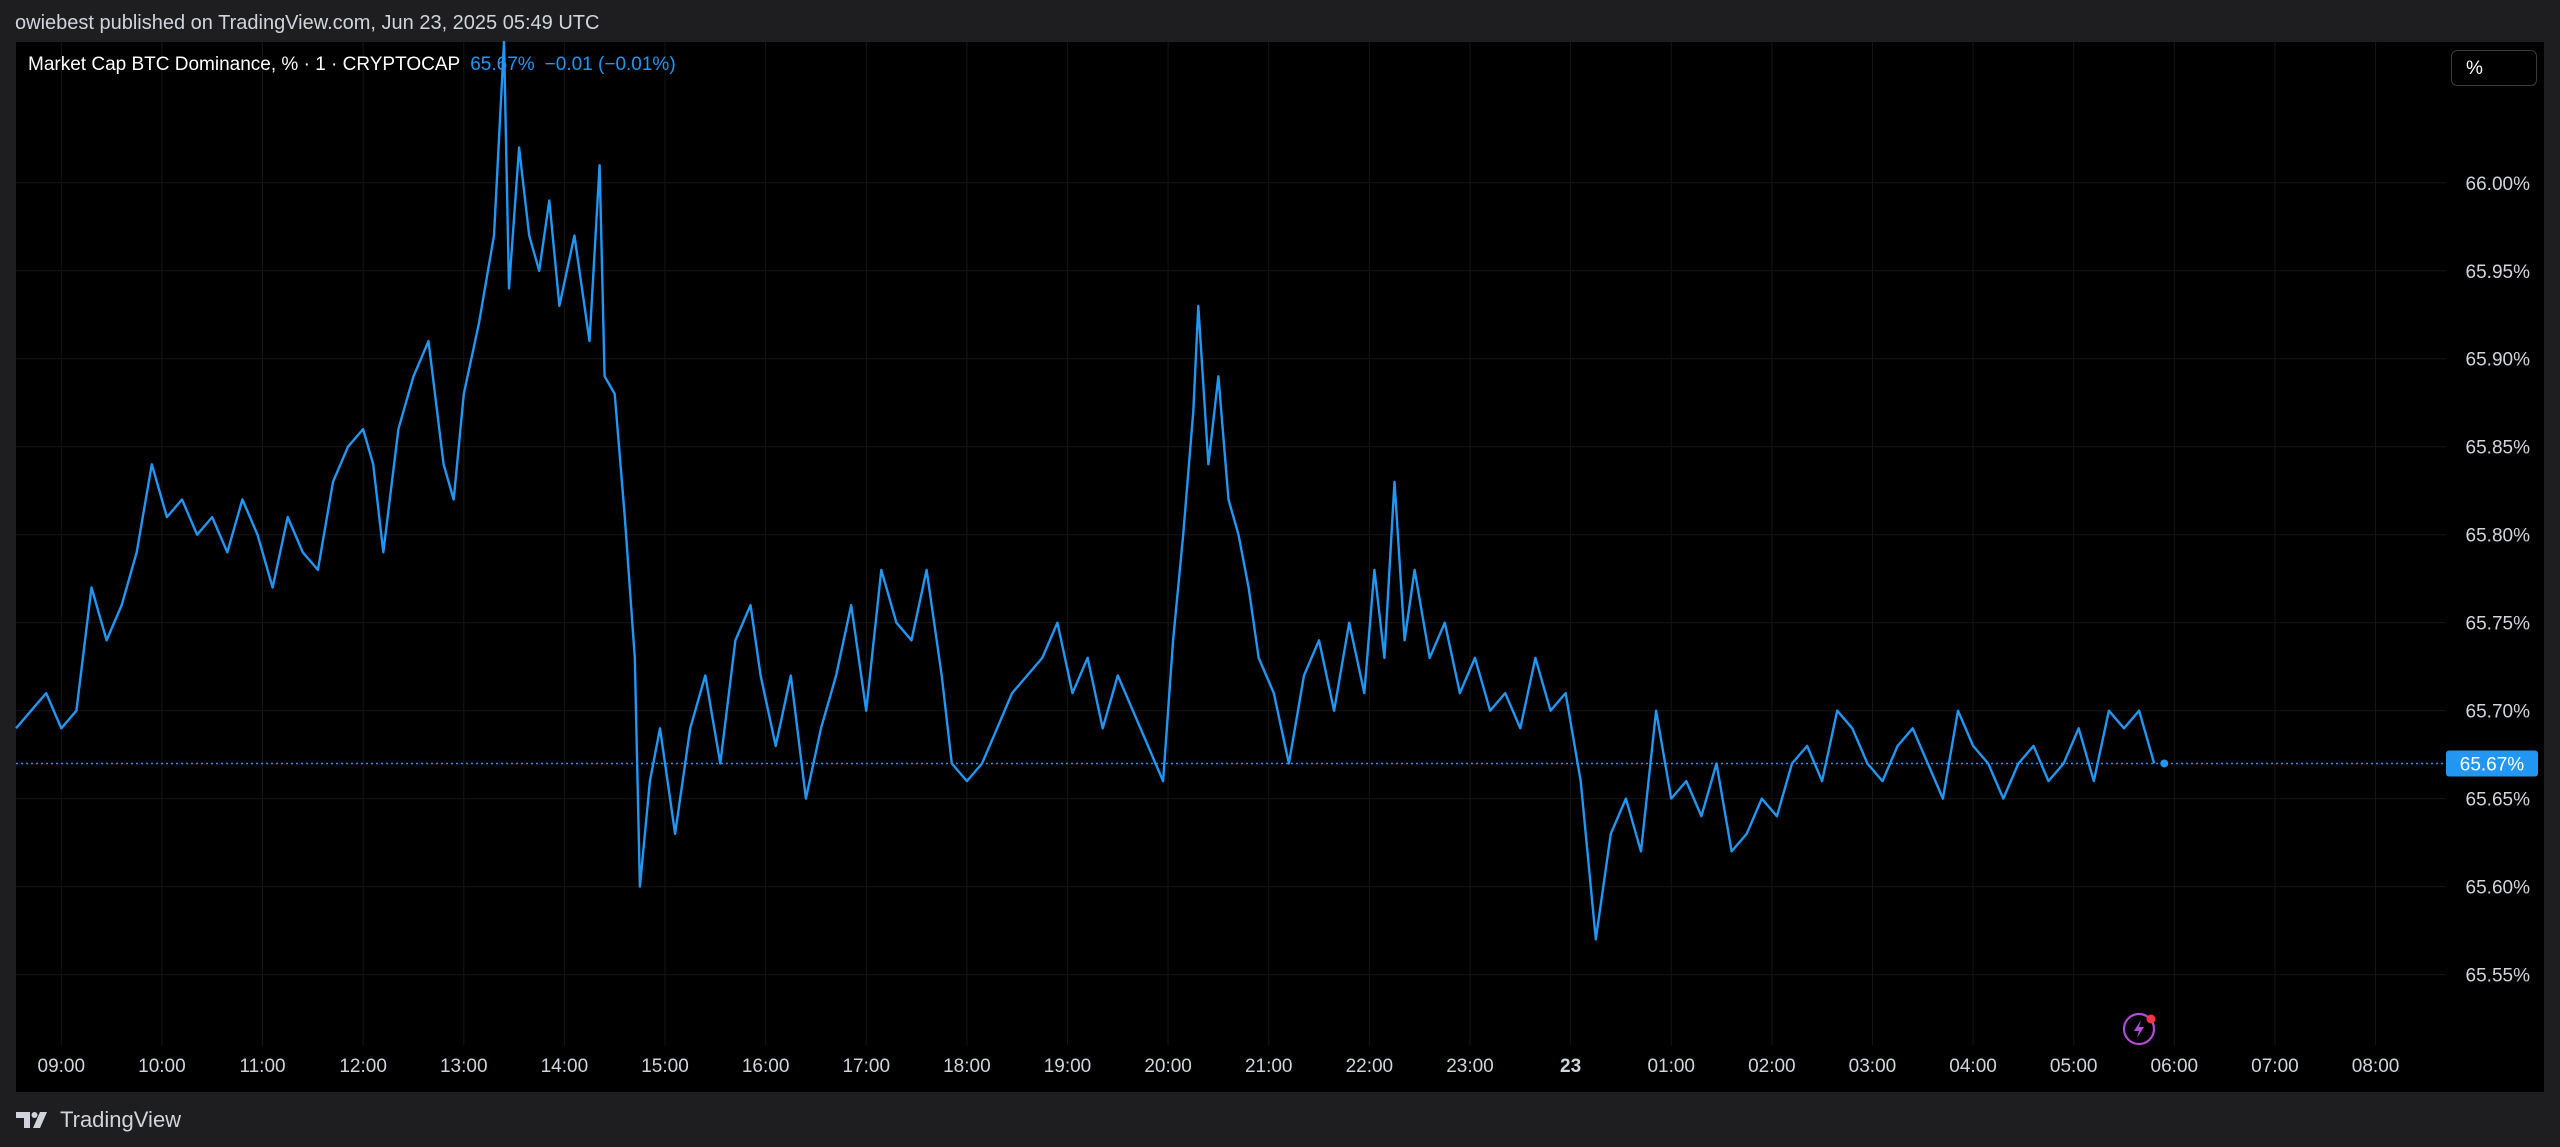 This screenshot has height=1147, width=2560. Describe the element at coordinates (62, 1066) in the screenshot. I see `x-tick-label: 09:00` at that location.